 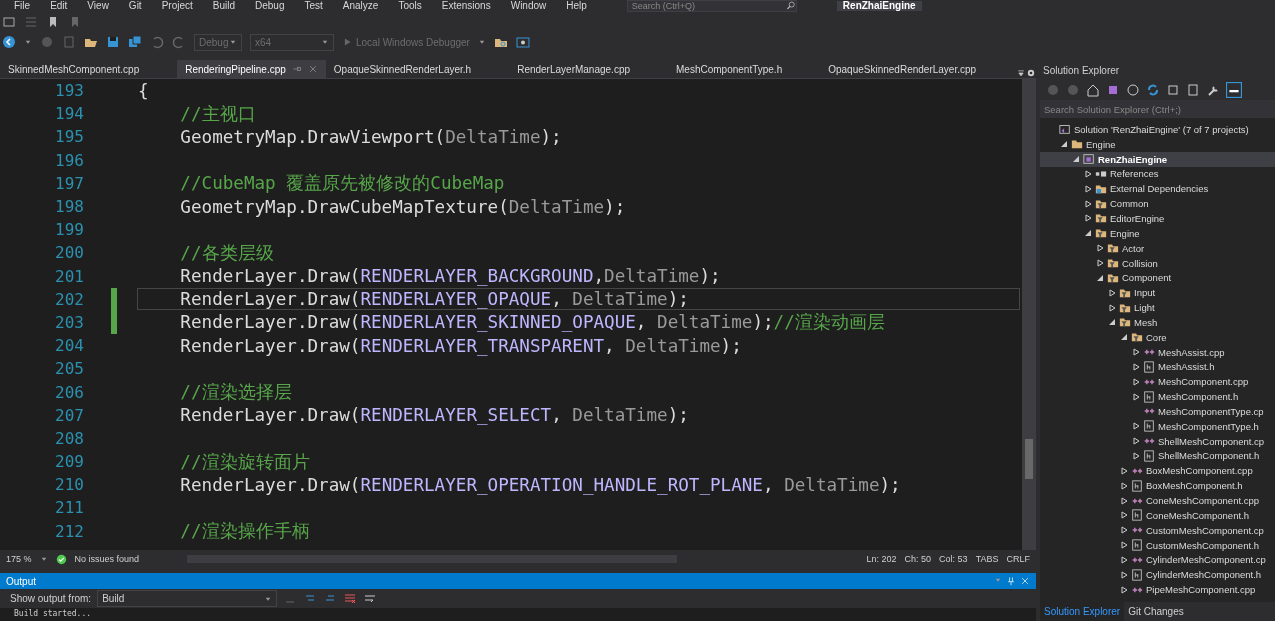 I want to click on tree-item: CustomMeshComponent.h, so click(x=1202, y=545).